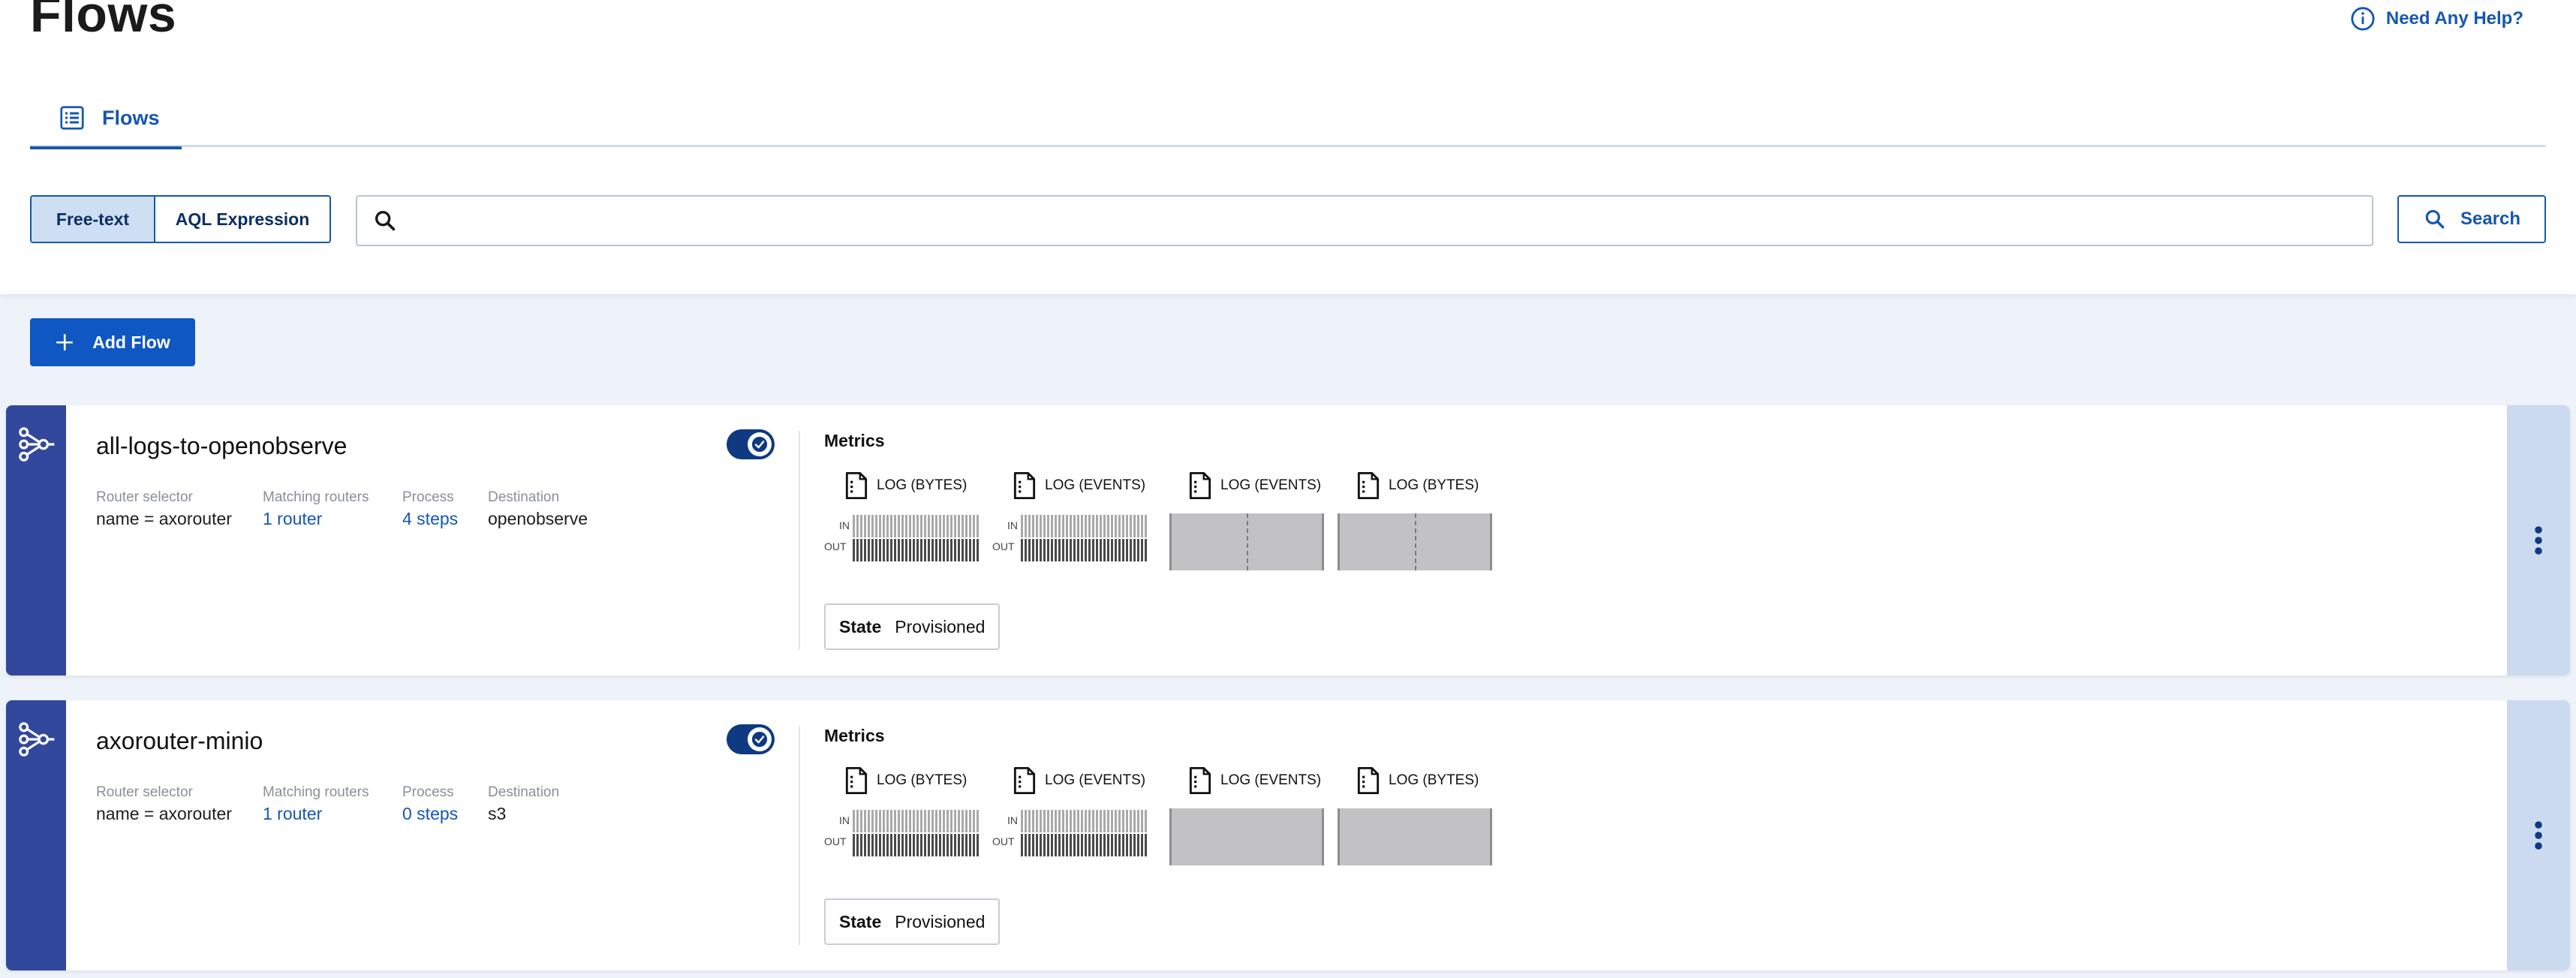 The image size is (2576, 978). Describe the element at coordinates (72, 118) in the screenshot. I see `list-icon` at that location.